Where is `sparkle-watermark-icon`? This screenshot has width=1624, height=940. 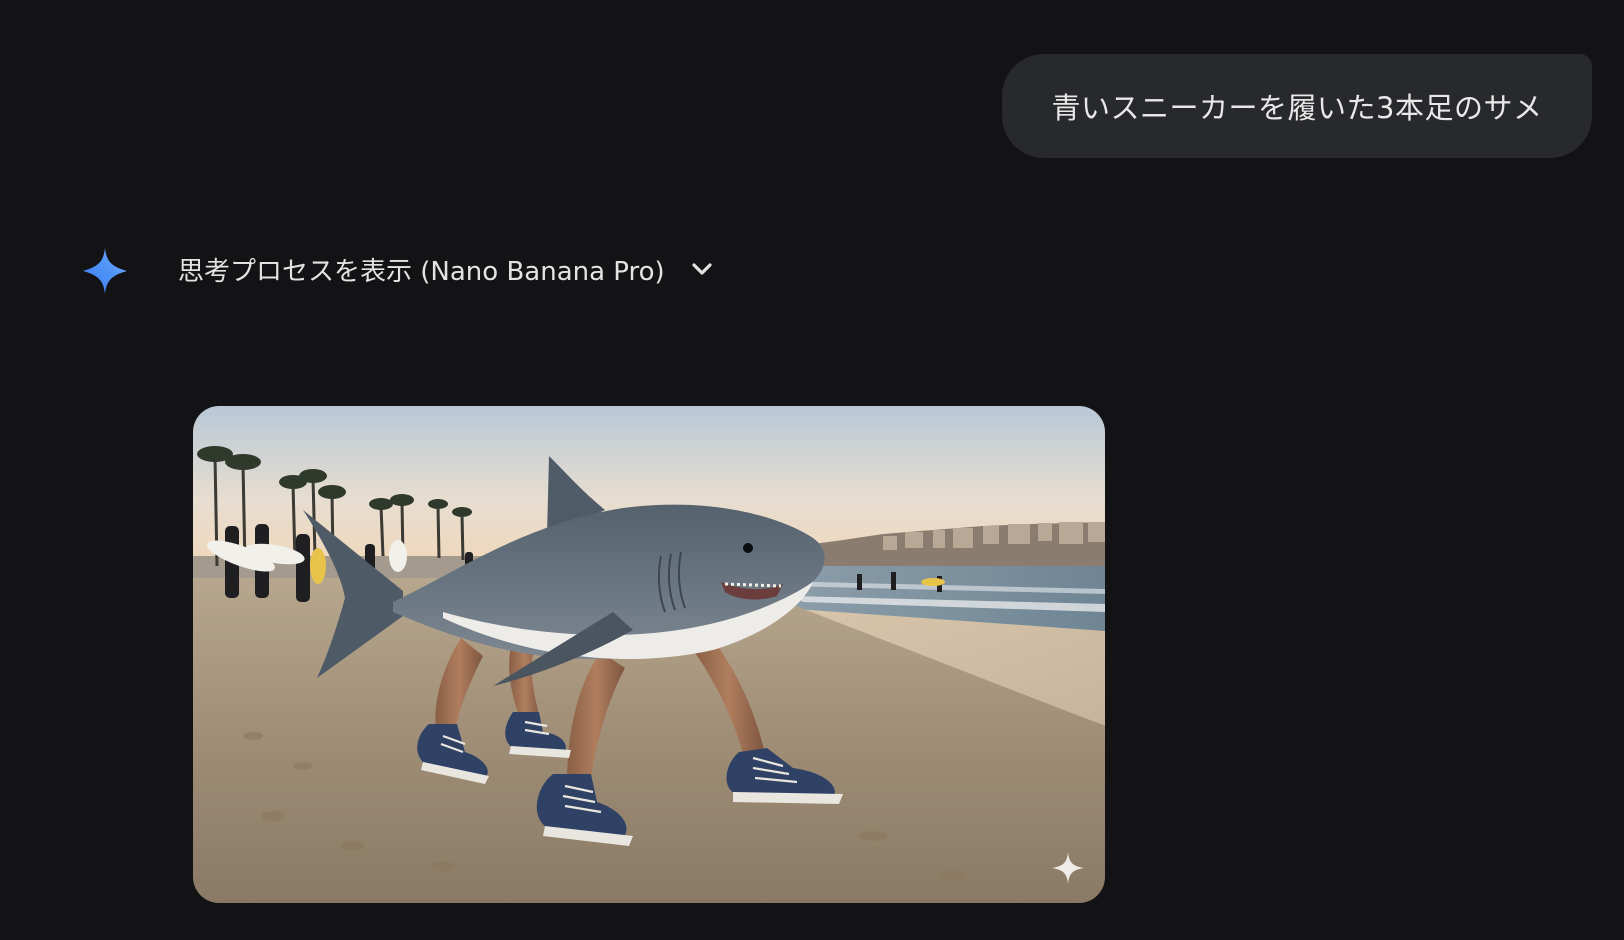 sparkle-watermark-icon is located at coordinates (1068, 868).